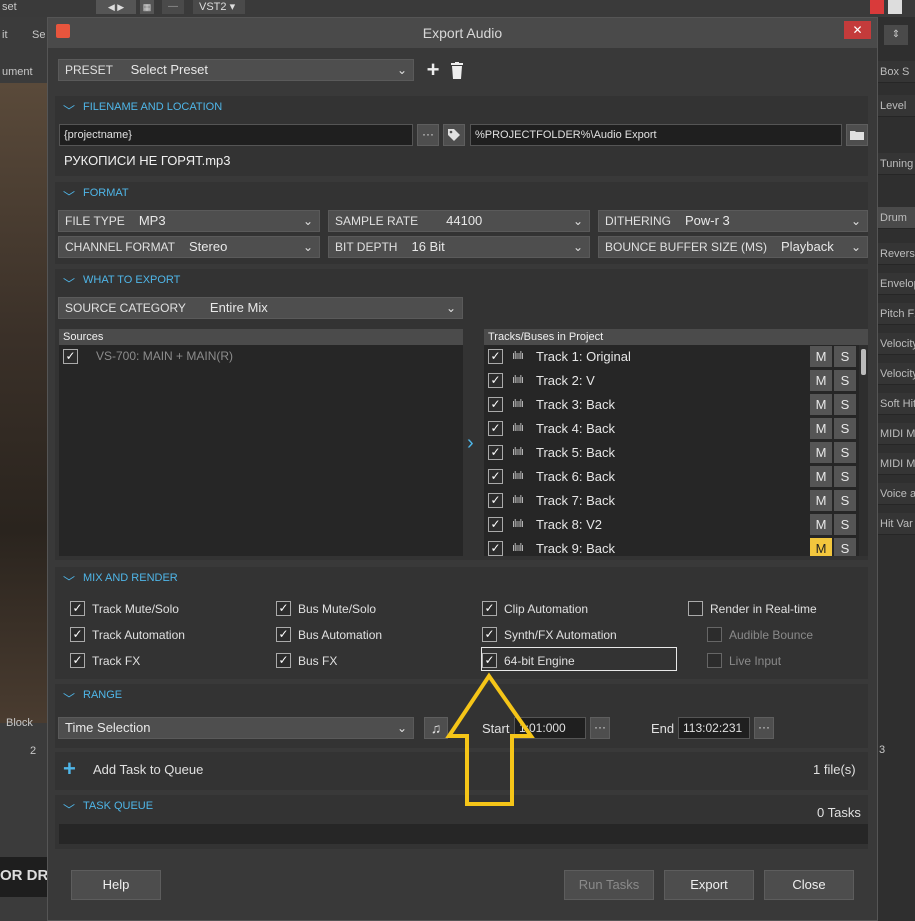  Describe the element at coordinates (709, 885) in the screenshot. I see `export-button: Export` at that location.